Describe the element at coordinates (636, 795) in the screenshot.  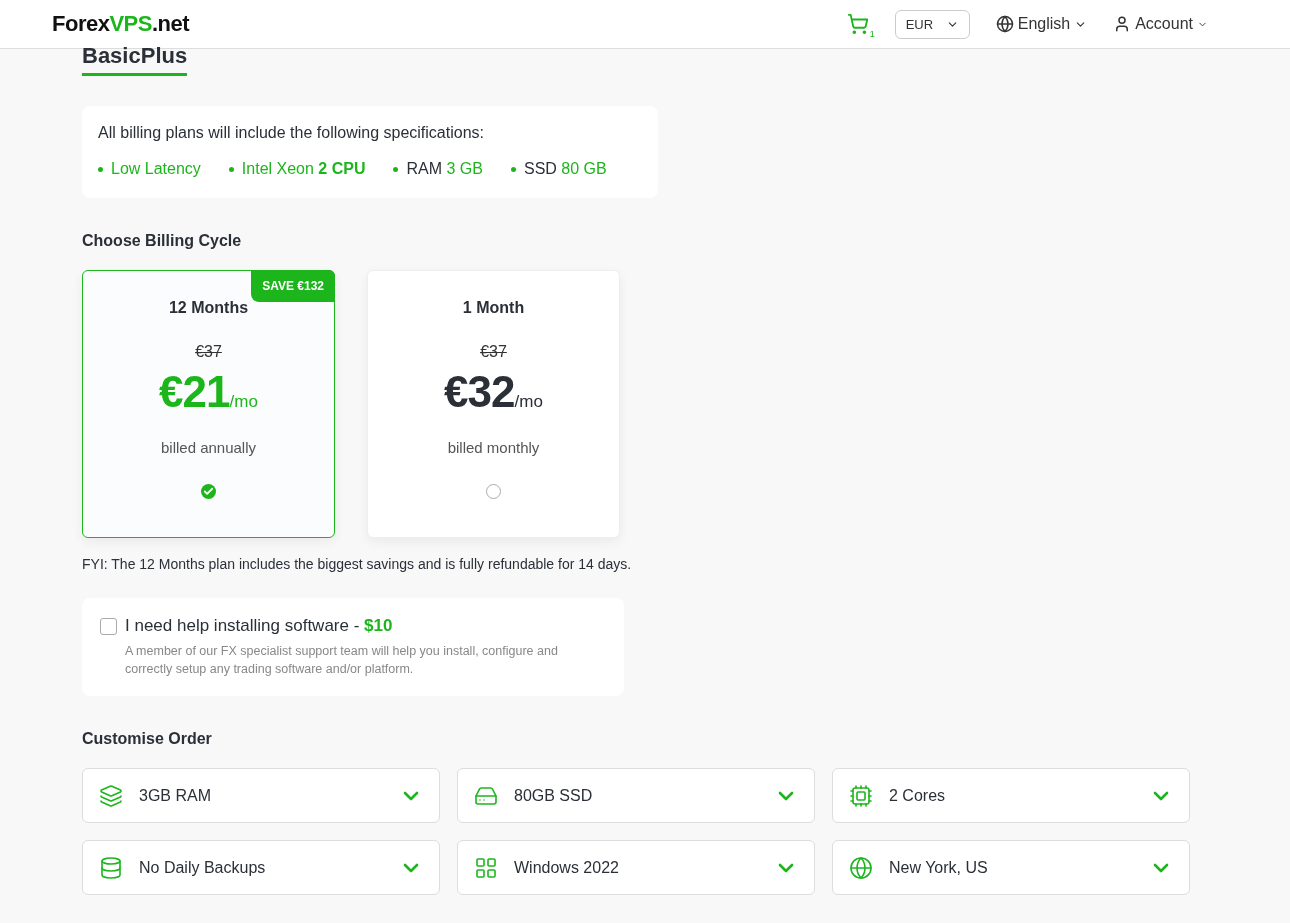
I see `option-dropdown: 80GB SSD` at that location.